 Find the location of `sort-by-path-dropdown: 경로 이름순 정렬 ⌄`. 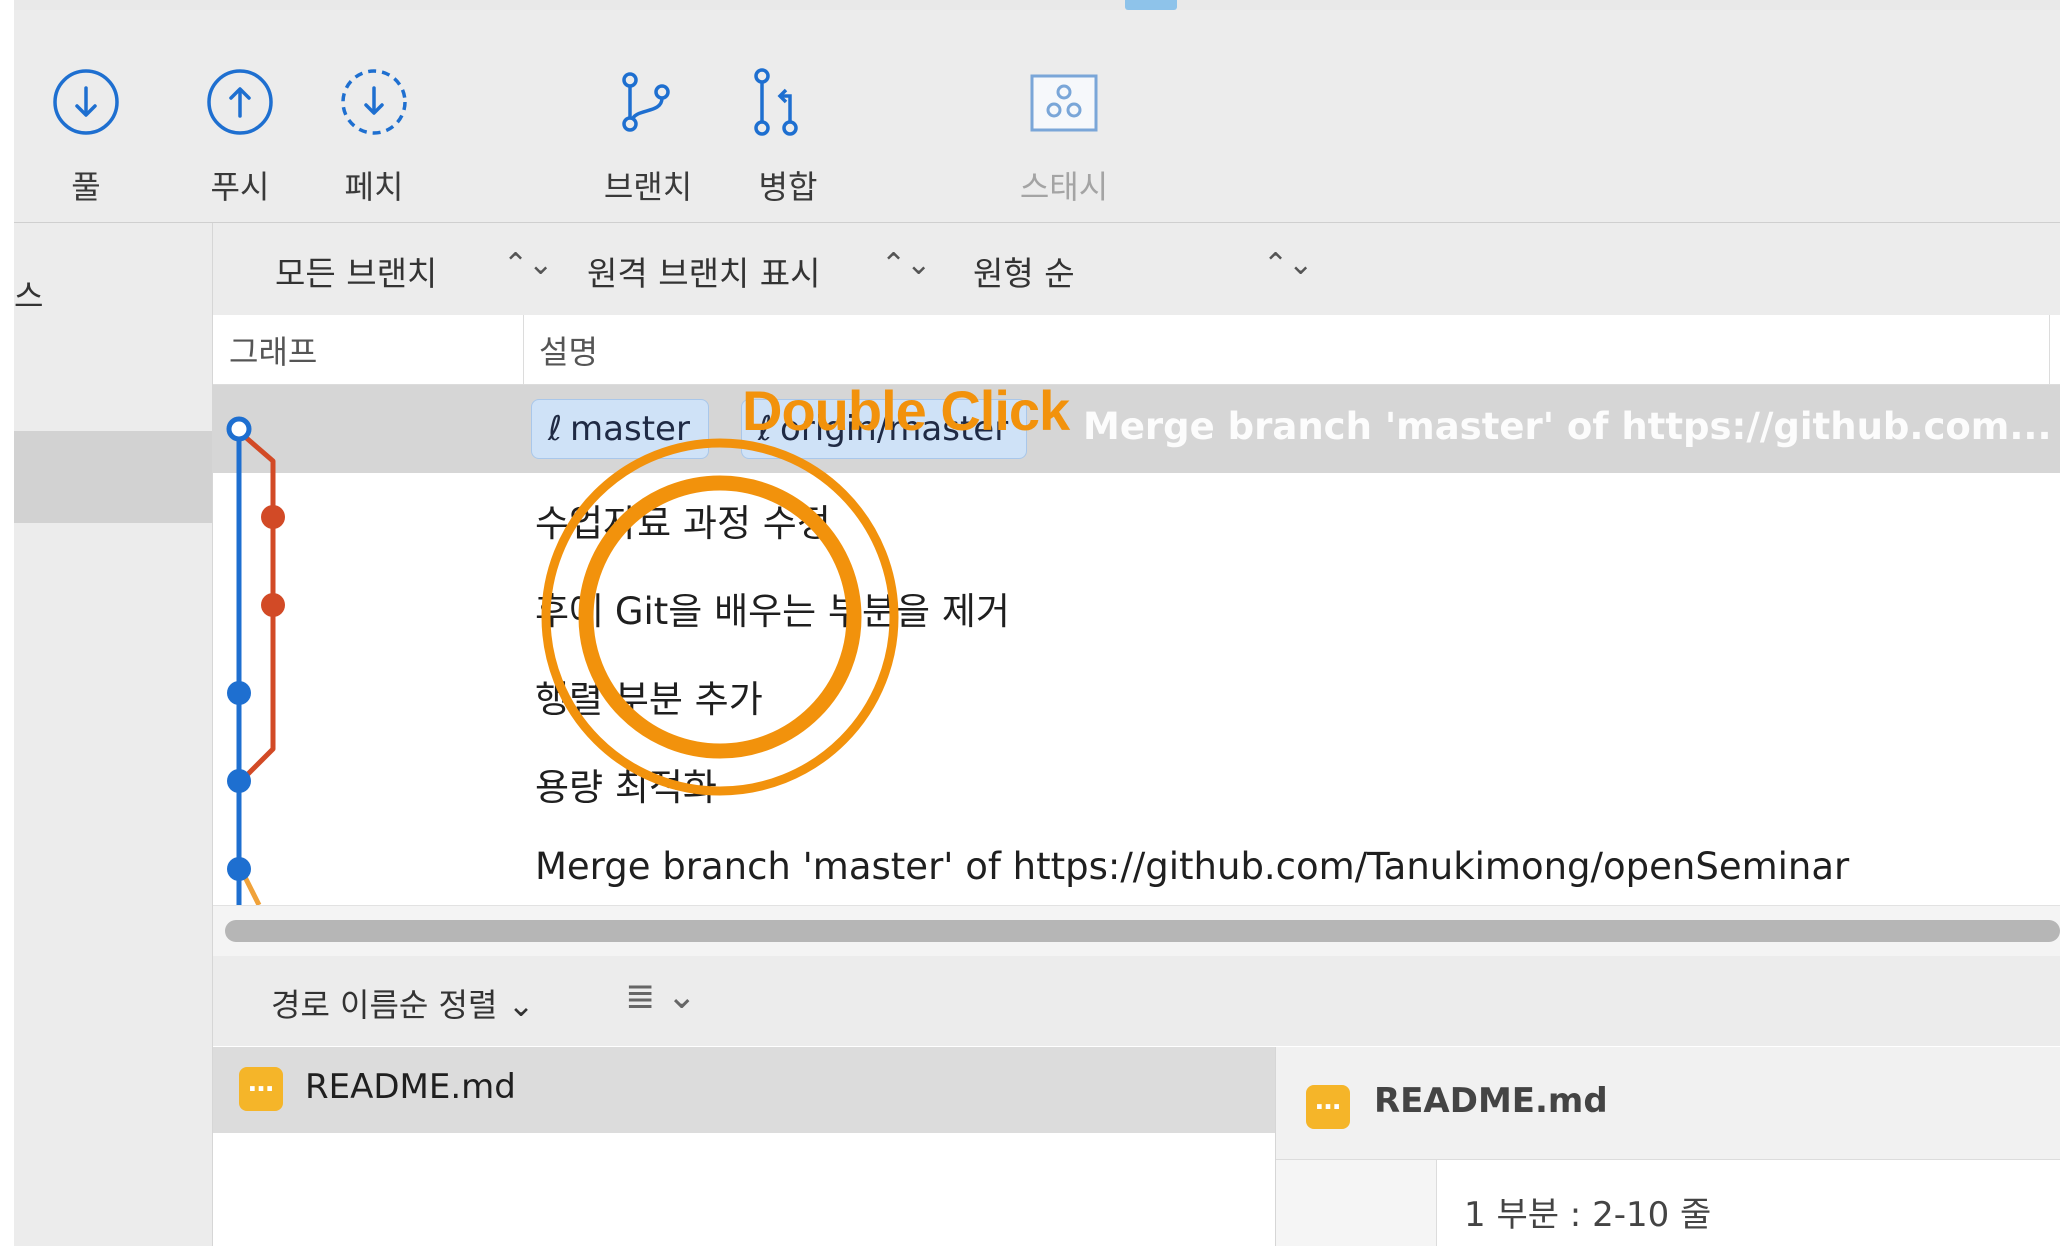

sort-by-path-dropdown: 경로 이름순 정렬 ⌄ is located at coordinates (402, 1003).